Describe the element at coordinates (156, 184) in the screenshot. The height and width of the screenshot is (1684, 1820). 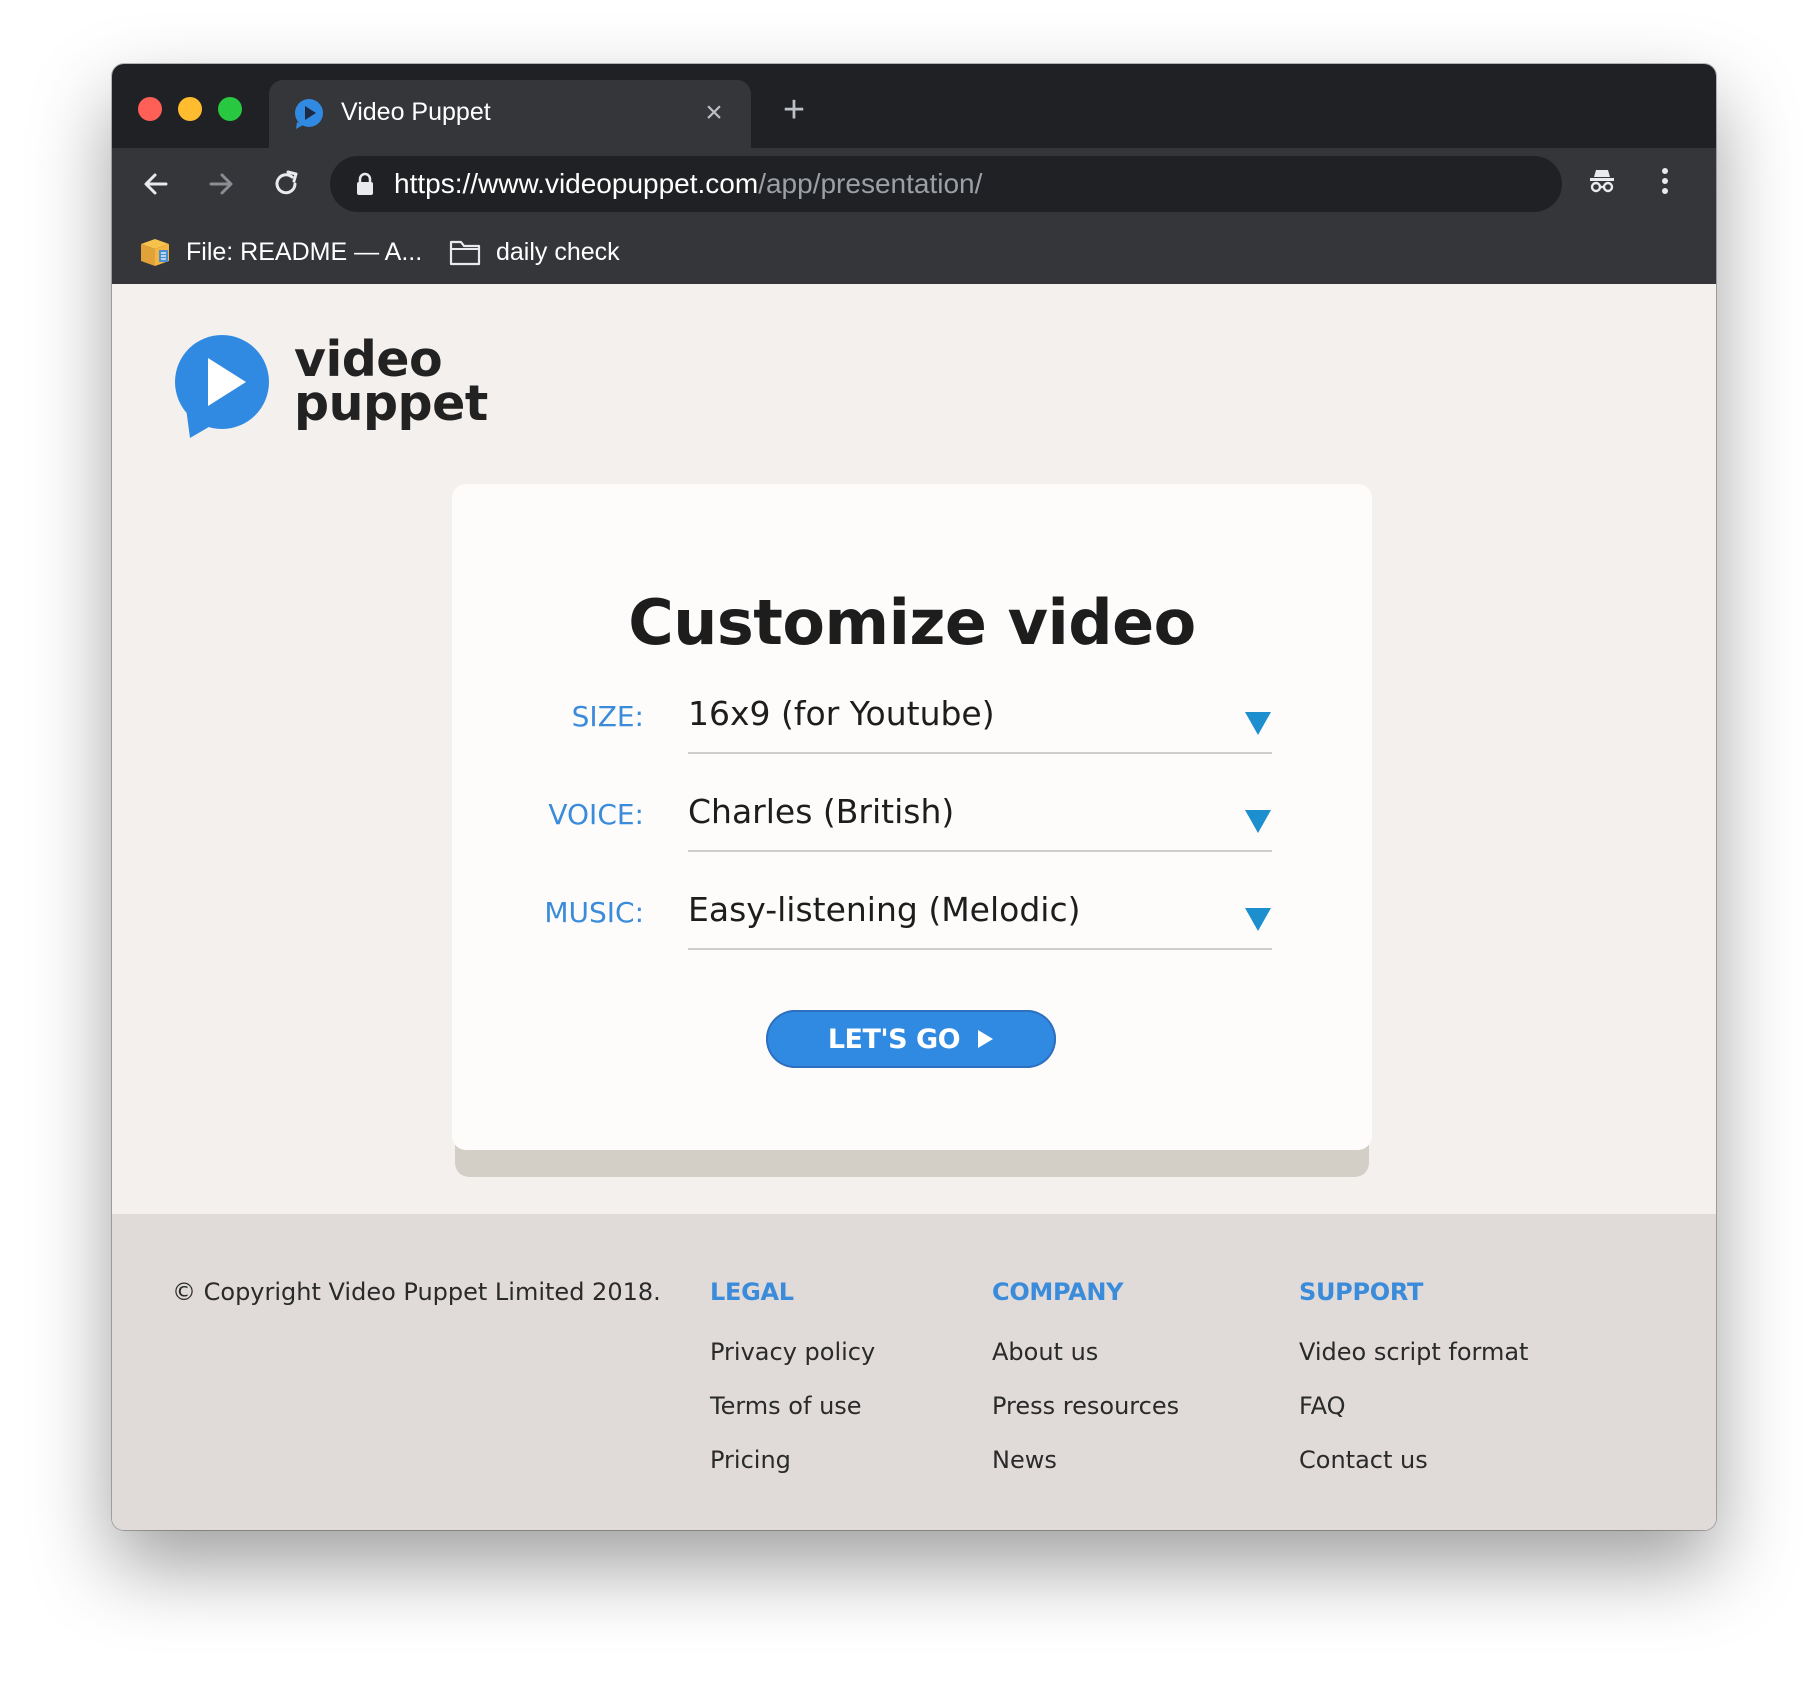
I see `back-arrow-icon` at that location.